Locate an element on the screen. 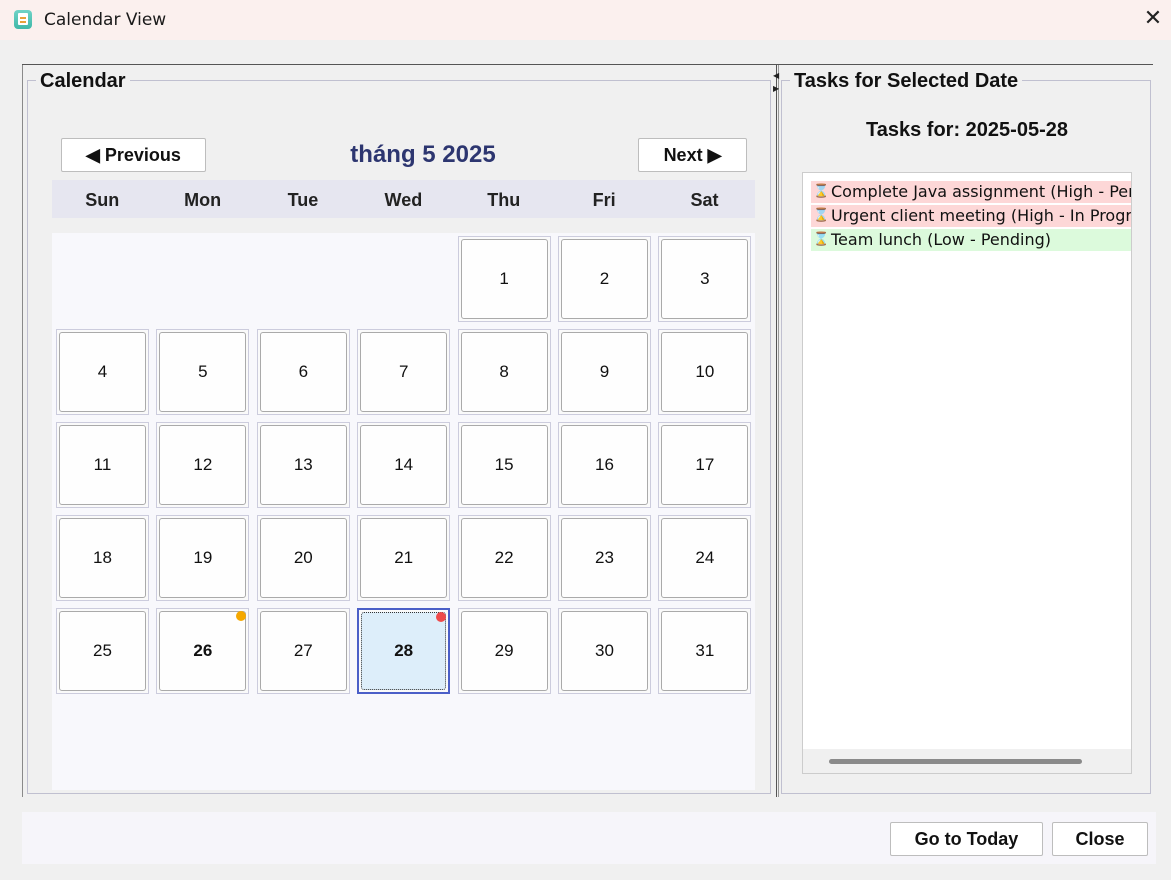  day-cell: 1 is located at coordinates (504, 279).